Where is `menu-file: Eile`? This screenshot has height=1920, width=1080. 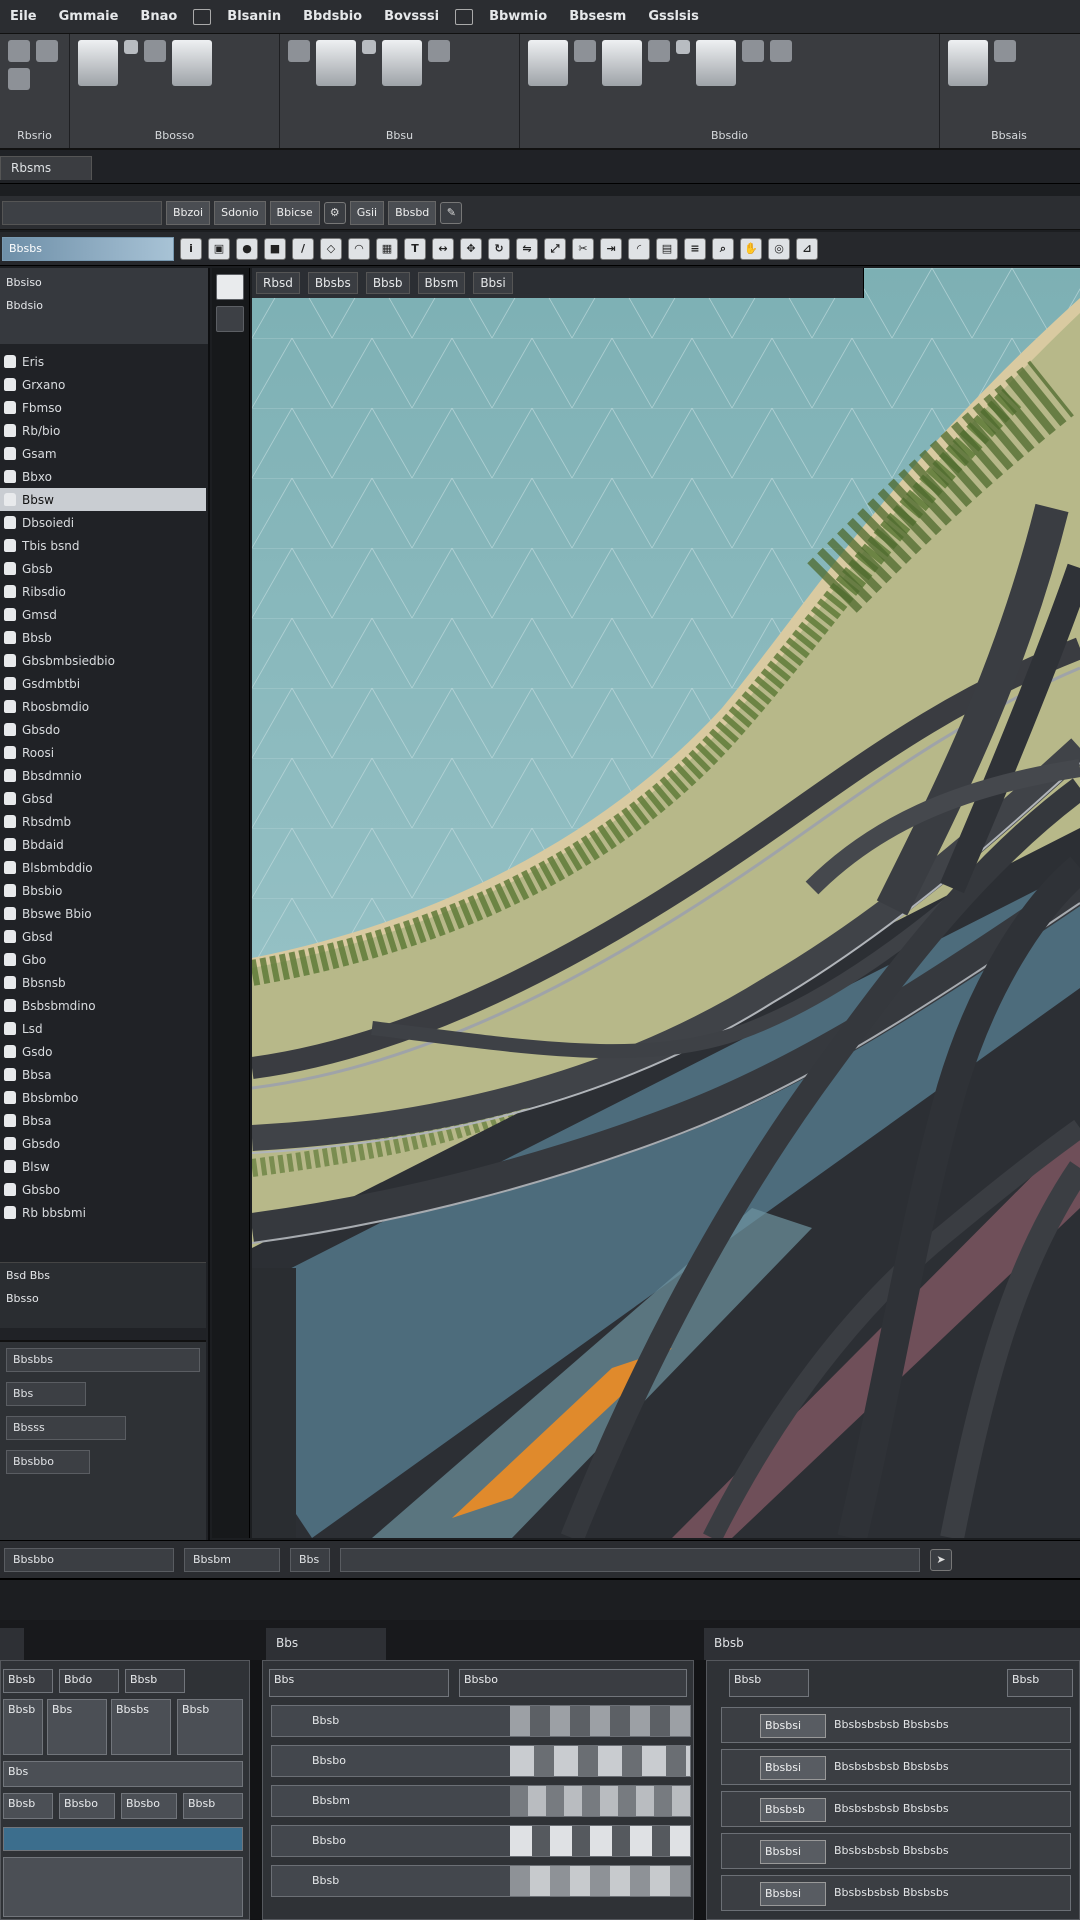 menu-file: Eile is located at coordinates (23, 16).